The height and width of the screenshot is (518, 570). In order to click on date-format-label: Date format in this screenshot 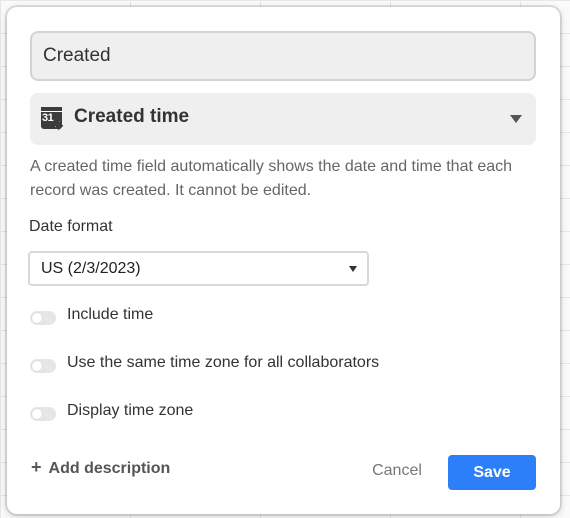, I will do `click(71, 226)`.